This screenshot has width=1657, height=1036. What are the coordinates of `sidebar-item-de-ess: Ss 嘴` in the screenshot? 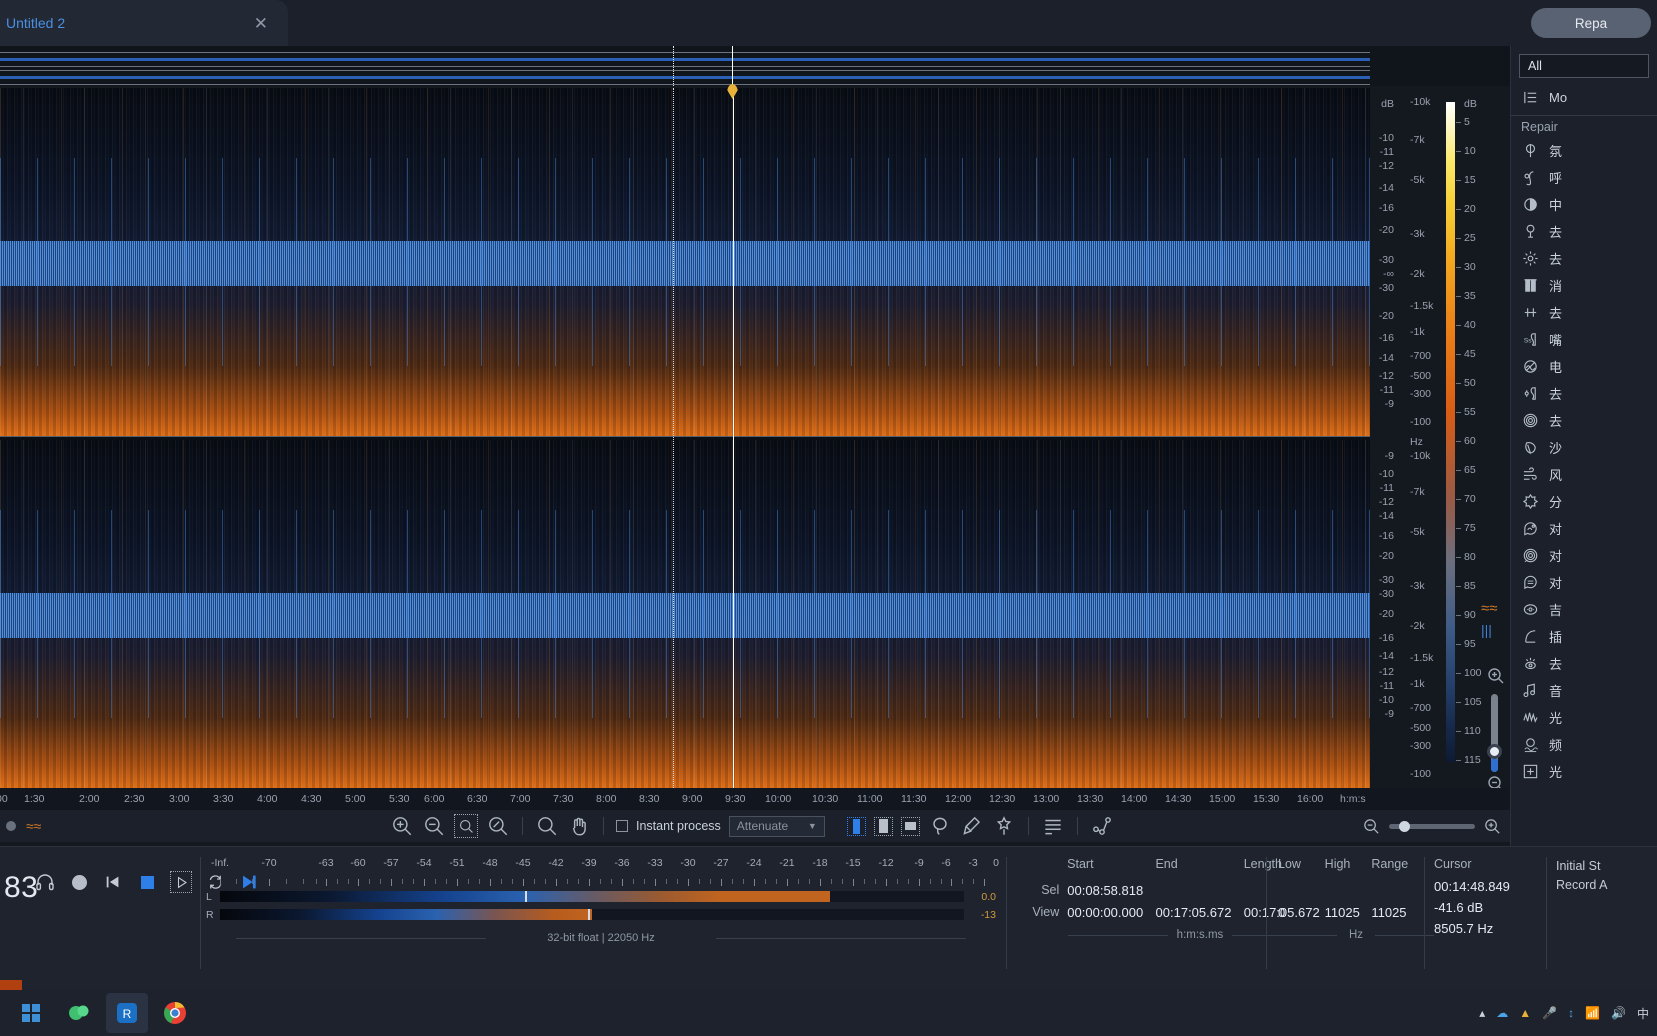 It's located at (1584, 339).